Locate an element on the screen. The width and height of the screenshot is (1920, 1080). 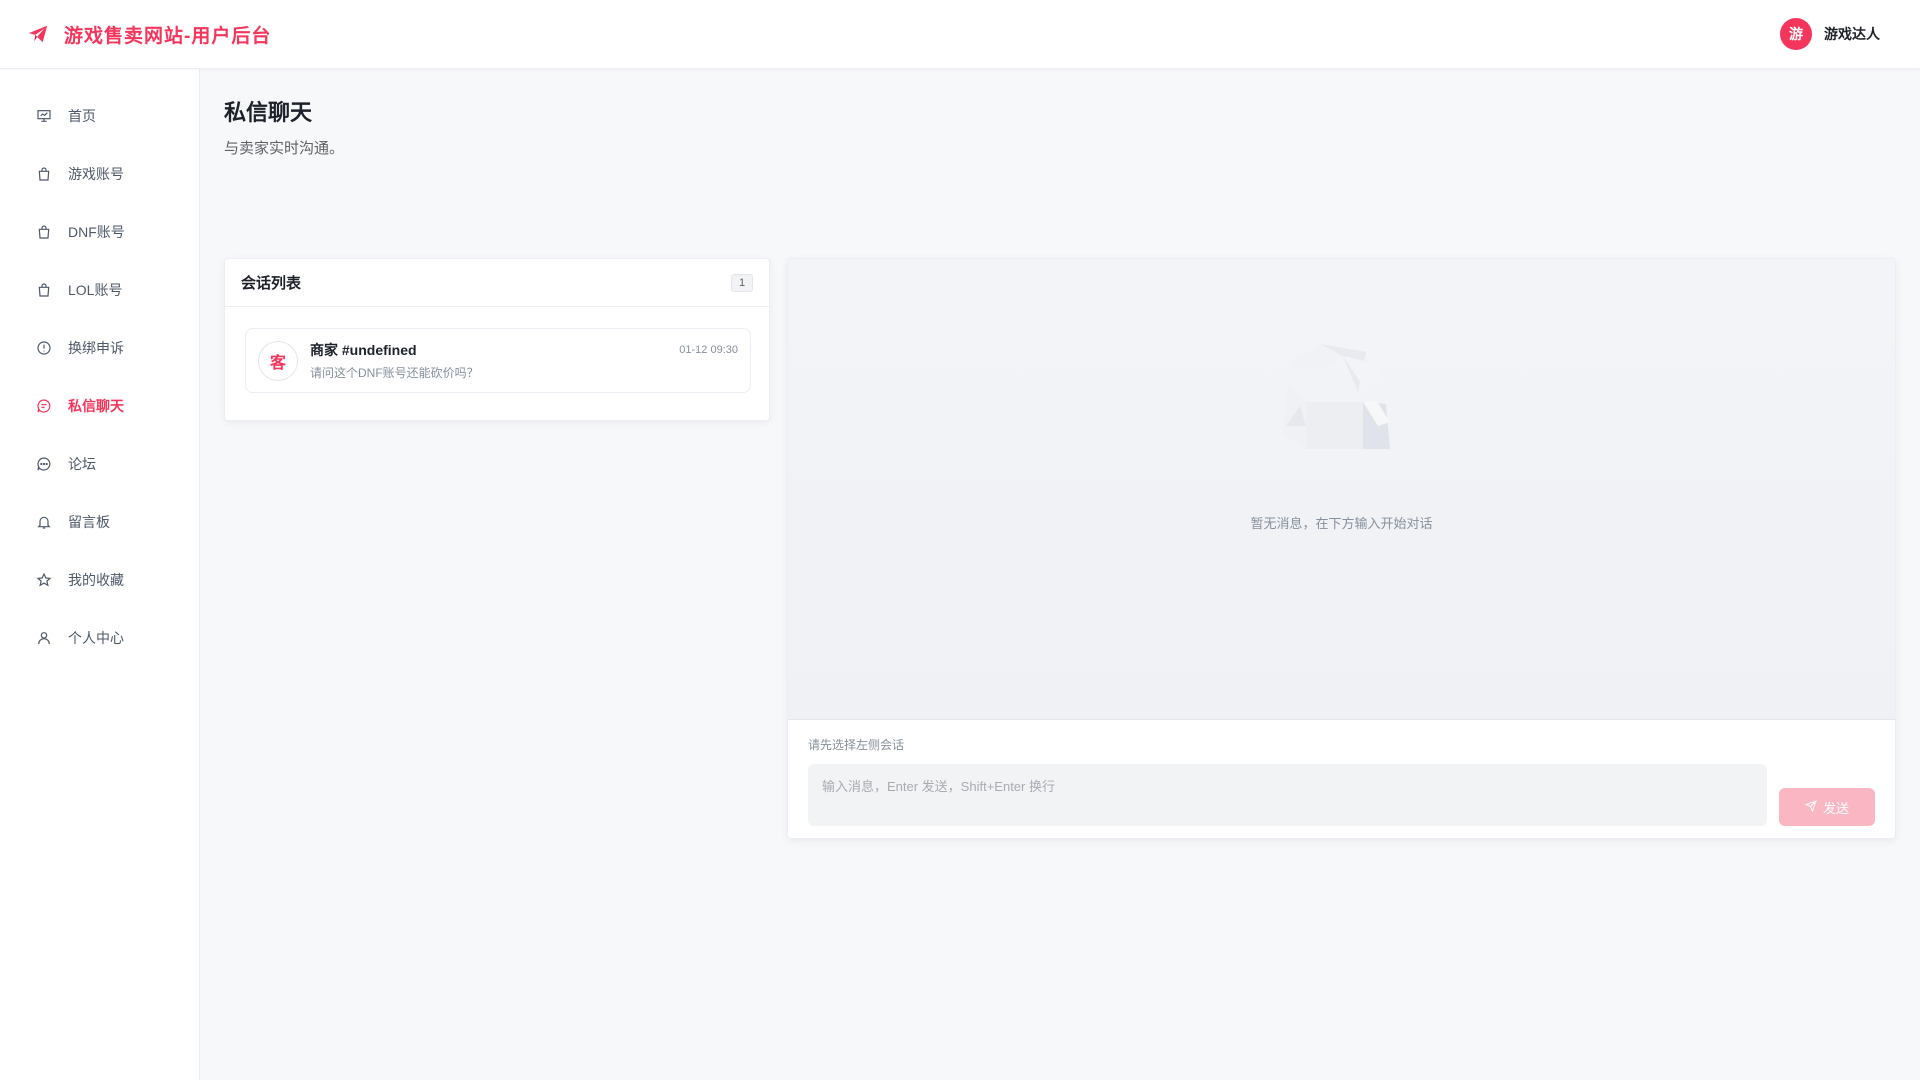
sidebar-item-lol-accounts: LOL账号 is located at coordinates (99, 290).